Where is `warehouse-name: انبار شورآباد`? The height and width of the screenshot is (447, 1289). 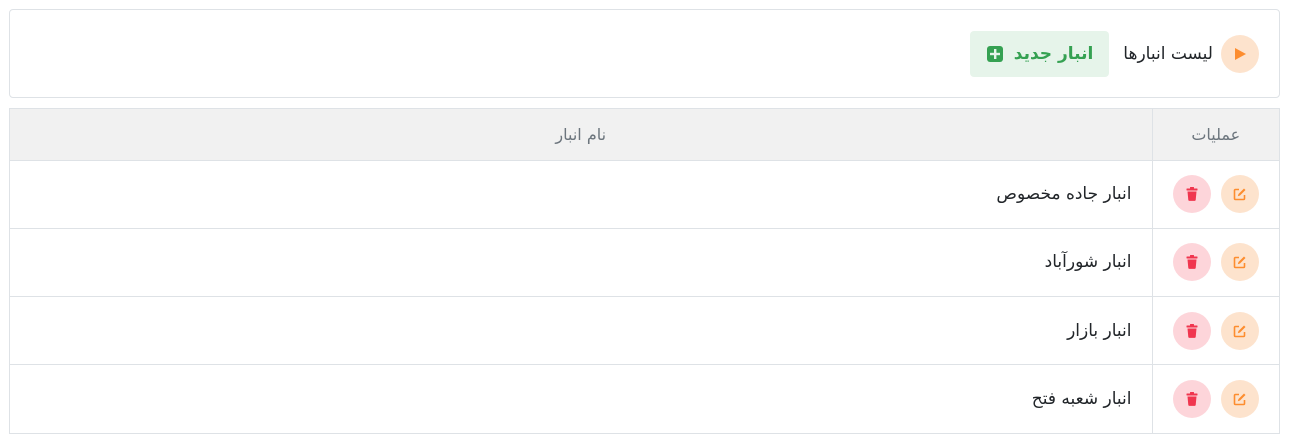 warehouse-name: انبار شورآباد is located at coordinates (581, 262).